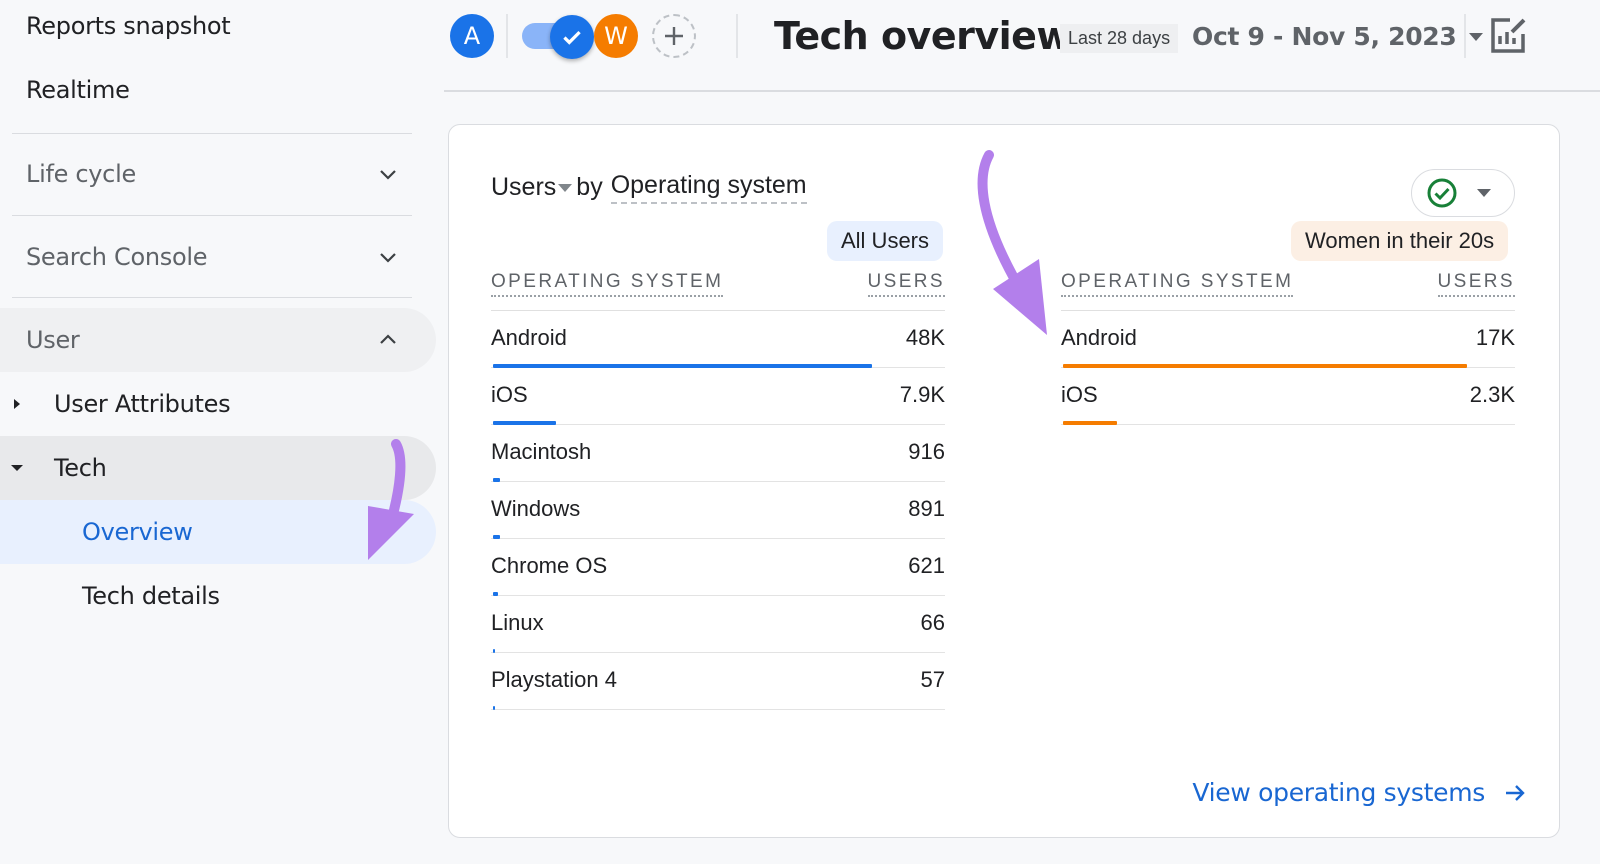 This screenshot has height=864, width=1600. What do you see at coordinates (718, 567) in the screenshot?
I see `table-row: Chrome OS 621` at bounding box center [718, 567].